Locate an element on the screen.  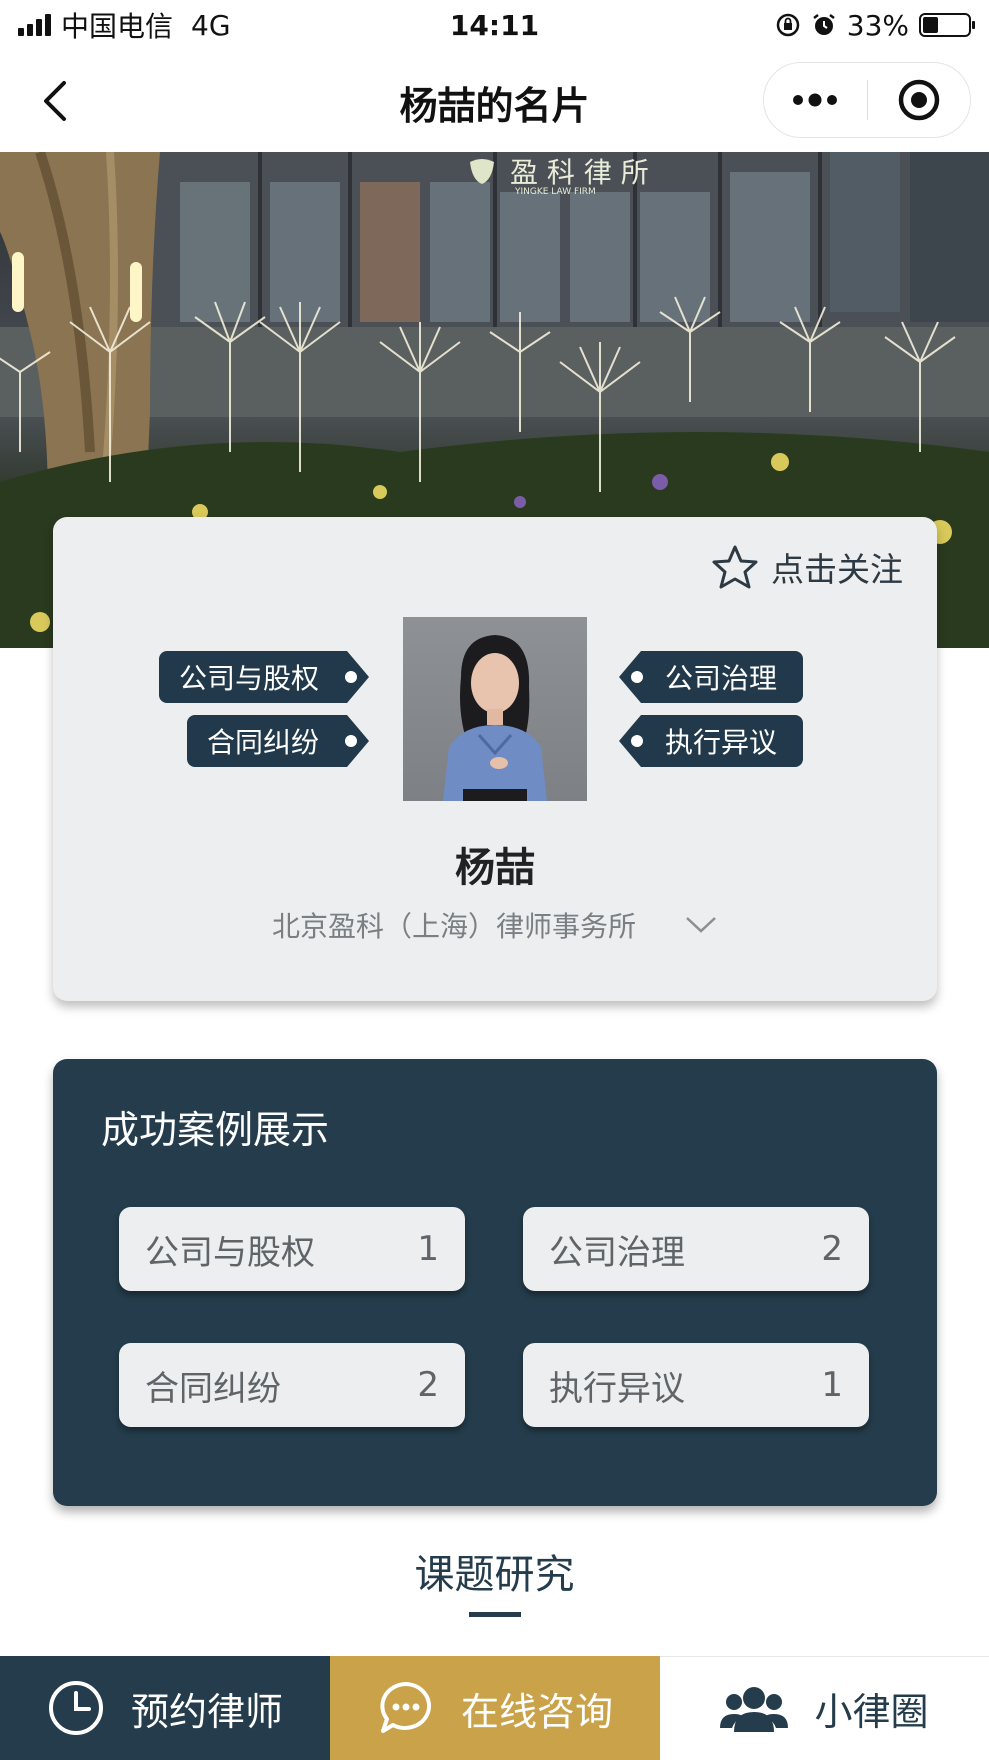
appoint-lawyer-button: 预约律师 is located at coordinates (165, 1708).